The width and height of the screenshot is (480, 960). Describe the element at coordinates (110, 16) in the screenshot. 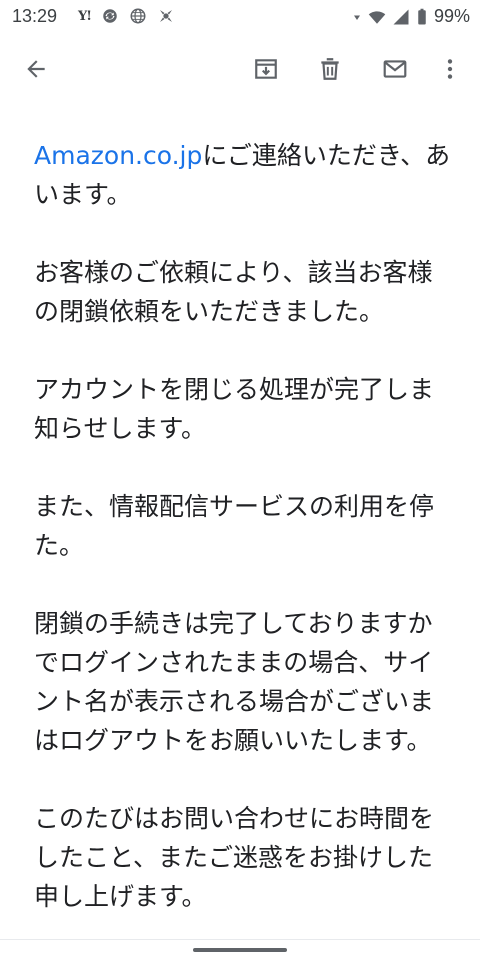

I see `sync-icon` at that location.